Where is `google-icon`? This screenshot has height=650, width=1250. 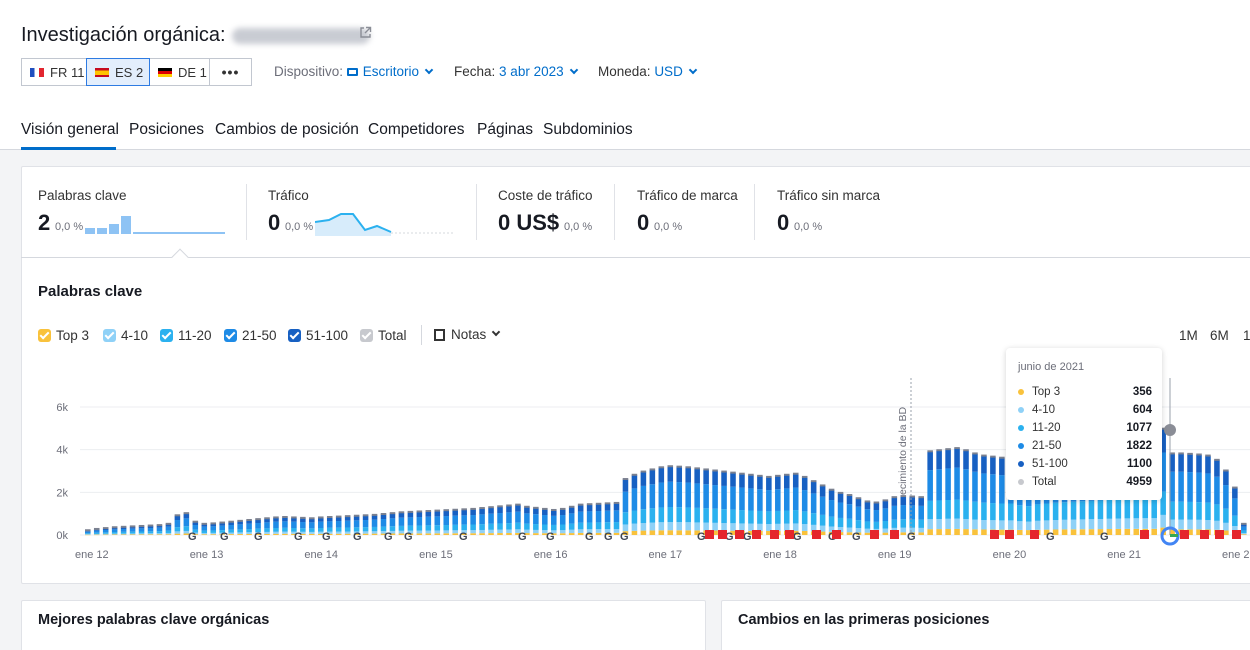
google-icon is located at coordinates (1174, 535).